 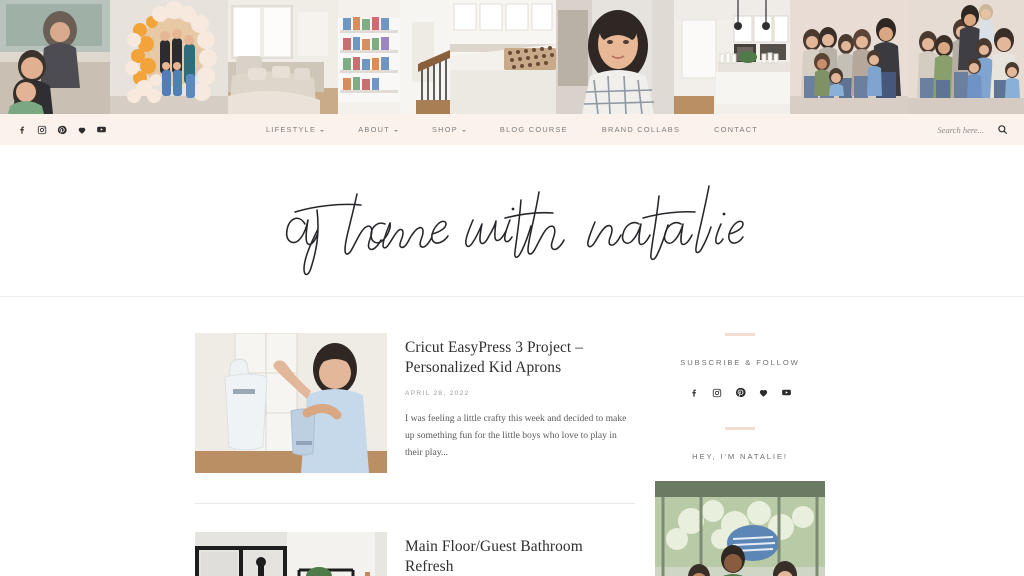 I want to click on nav-item-about: ABOUT, so click(x=378, y=129).